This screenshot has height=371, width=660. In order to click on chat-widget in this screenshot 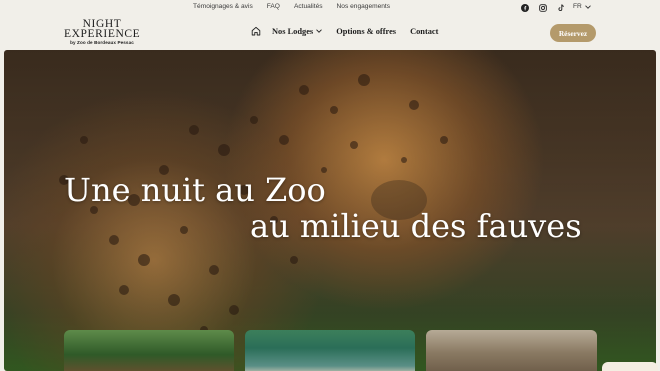, I will do `click(630, 366)`.